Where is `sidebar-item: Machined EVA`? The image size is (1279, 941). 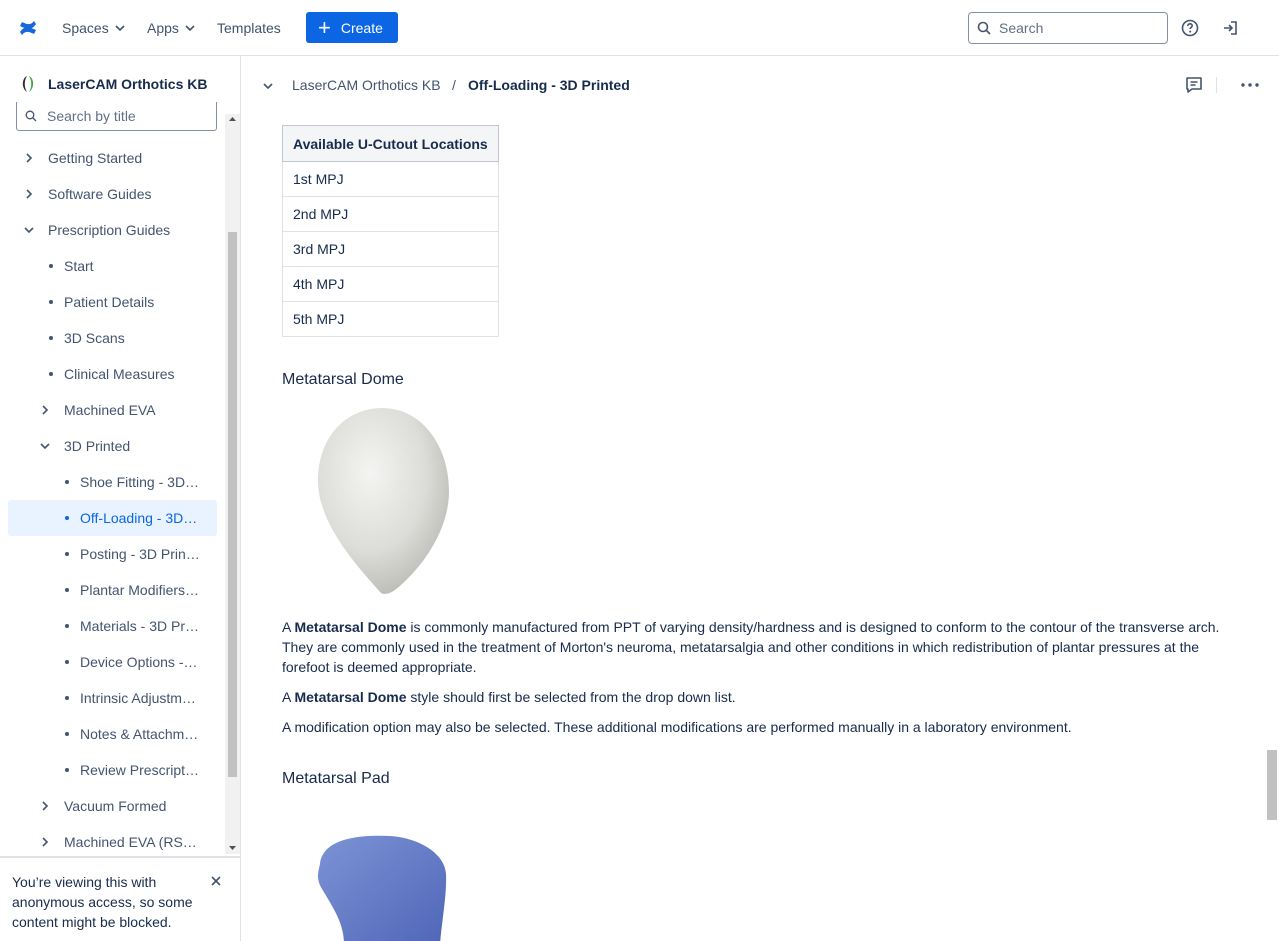
sidebar-item: Machined EVA is located at coordinates (112, 410).